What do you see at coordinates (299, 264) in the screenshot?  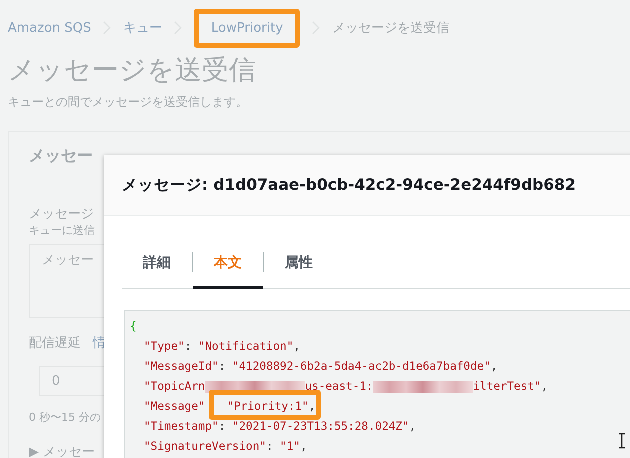 I see `tab: 属性` at bounding box center [299, 264].